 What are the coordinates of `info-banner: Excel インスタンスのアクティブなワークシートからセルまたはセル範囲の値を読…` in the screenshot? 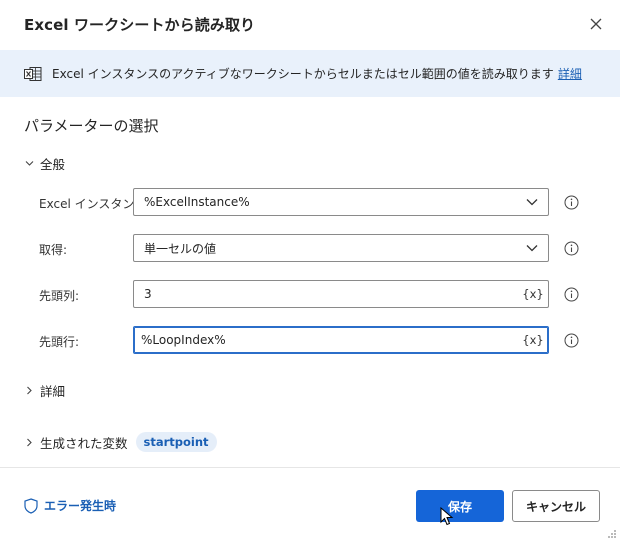 It's located at (310, 73).